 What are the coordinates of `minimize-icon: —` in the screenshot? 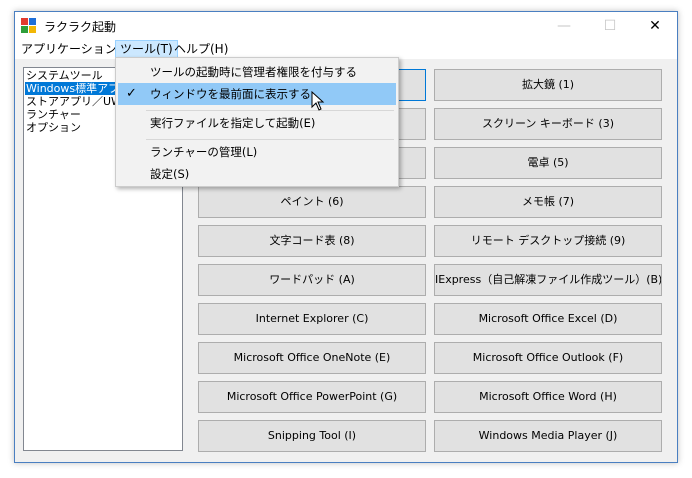 It's located at (564, 26).